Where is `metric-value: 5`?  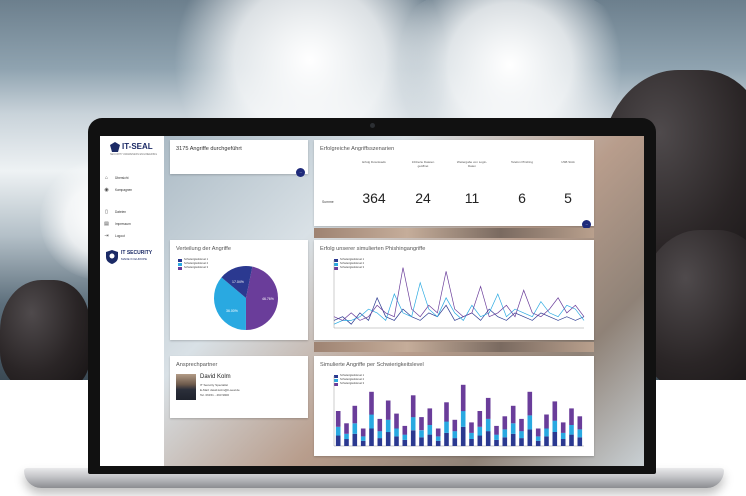
metric-value: 5 is located at coordinates (568, 198).